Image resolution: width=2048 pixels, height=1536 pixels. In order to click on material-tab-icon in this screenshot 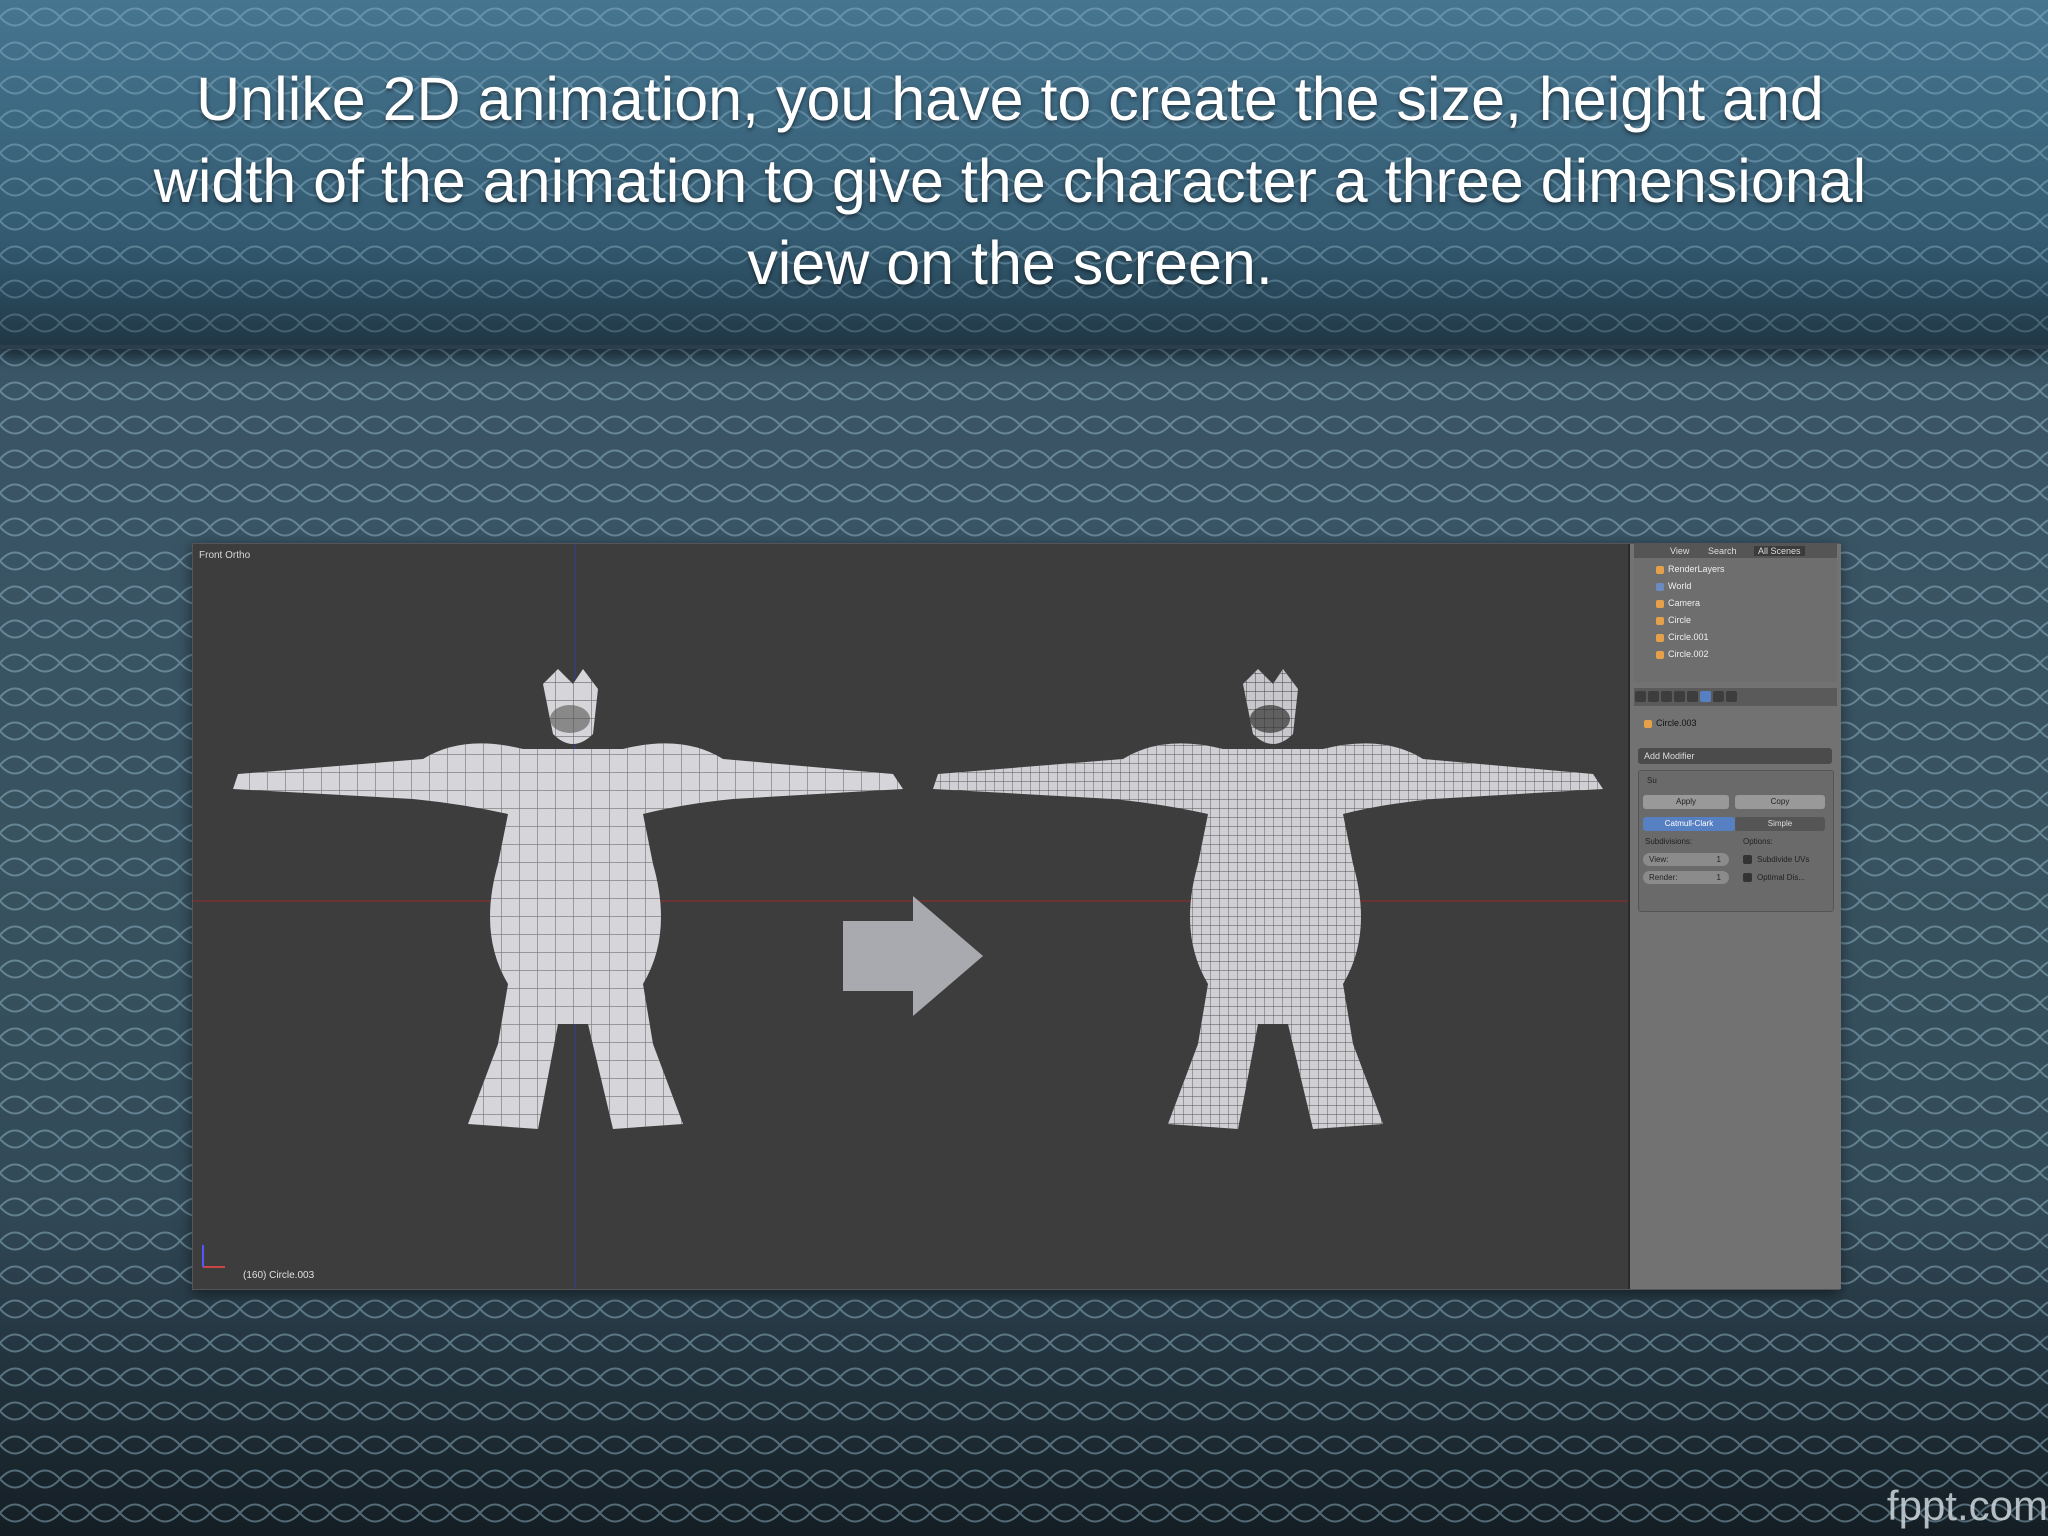, I will do `click(1731, 696)`.